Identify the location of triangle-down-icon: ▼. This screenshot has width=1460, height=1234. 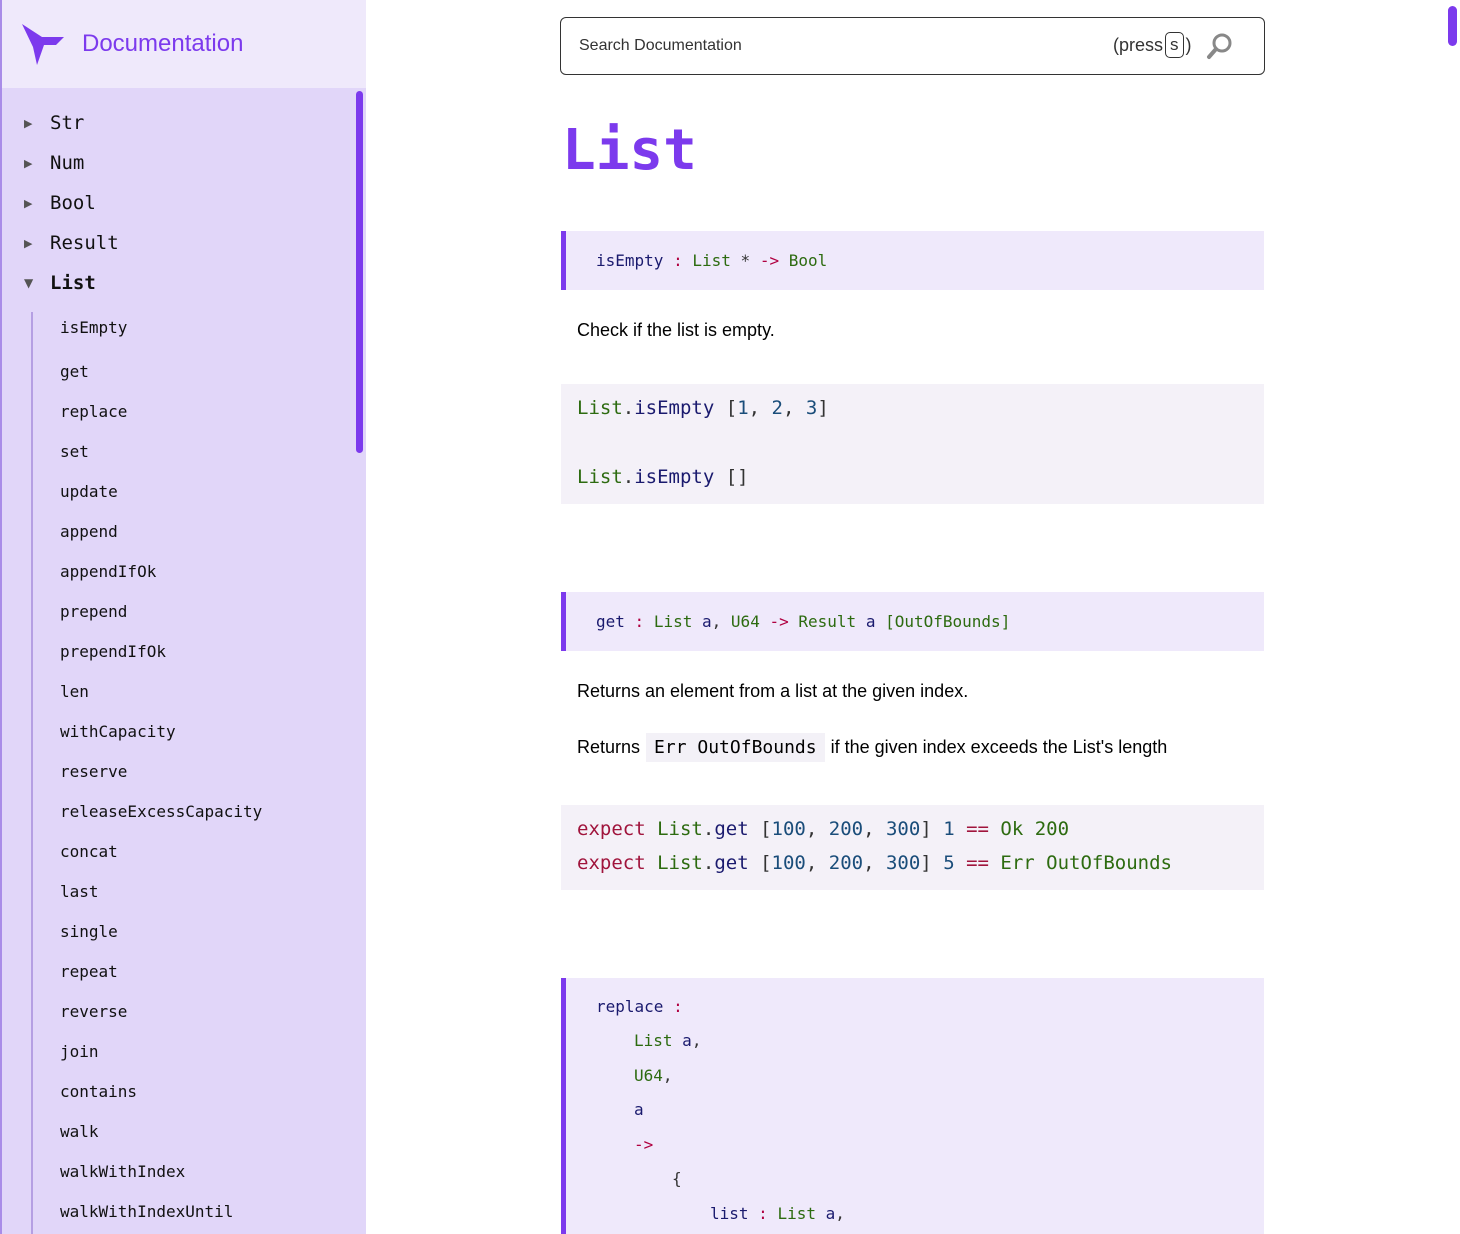
(29, 283).